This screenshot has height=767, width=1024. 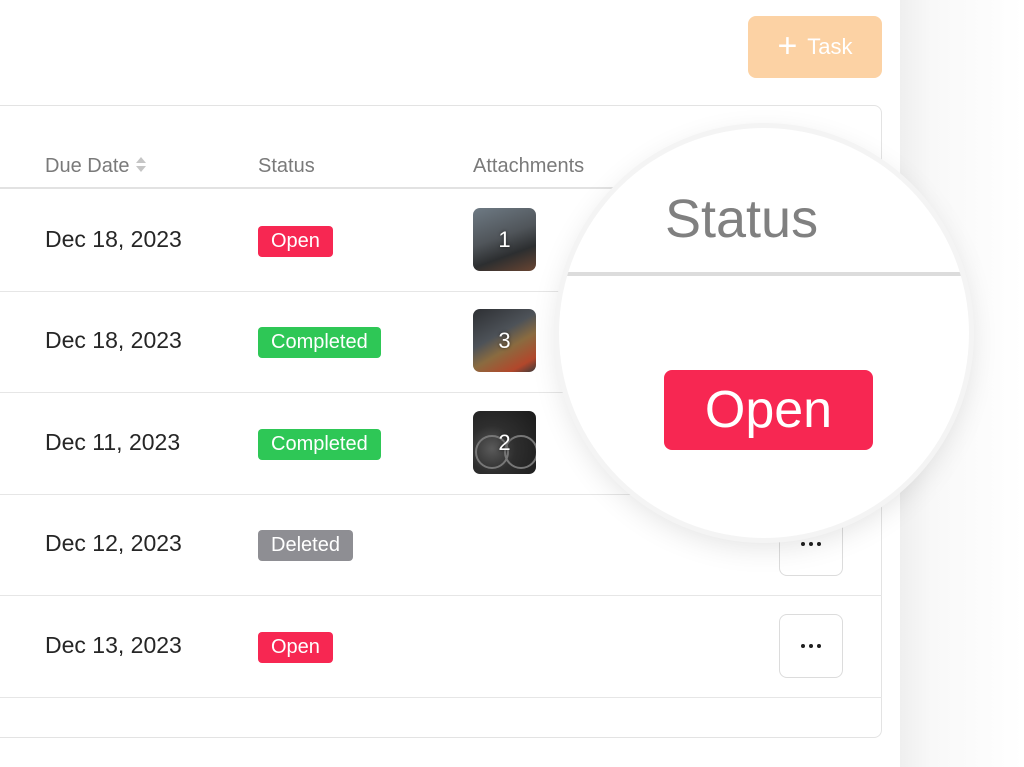 What do you see at coordinates (305, 545) in the screenshot?
I see `status-badge: Deleted` at bounding box center [305, 545].